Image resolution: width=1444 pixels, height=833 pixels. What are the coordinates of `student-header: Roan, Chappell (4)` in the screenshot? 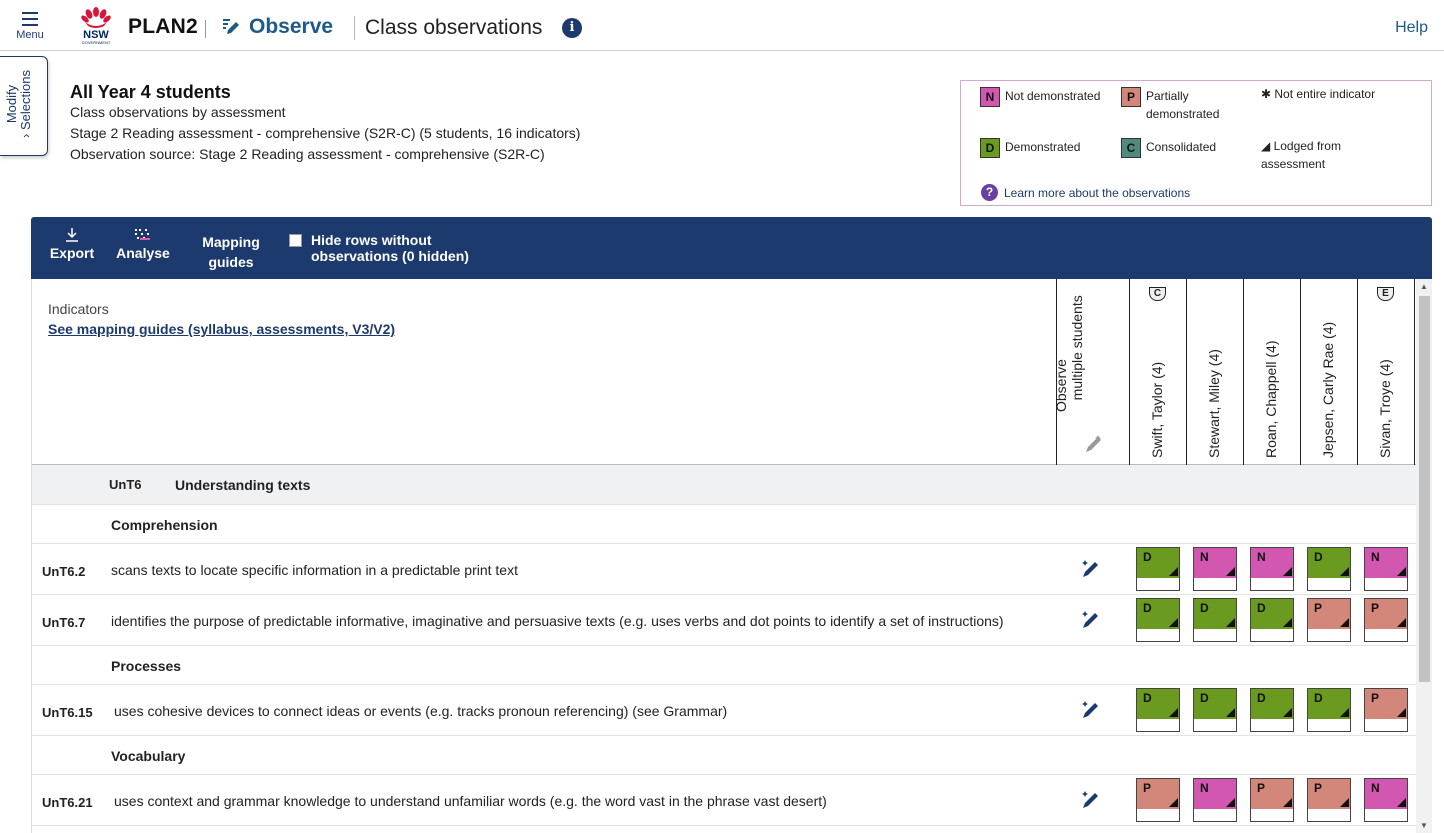 It's located at (1271, 399).